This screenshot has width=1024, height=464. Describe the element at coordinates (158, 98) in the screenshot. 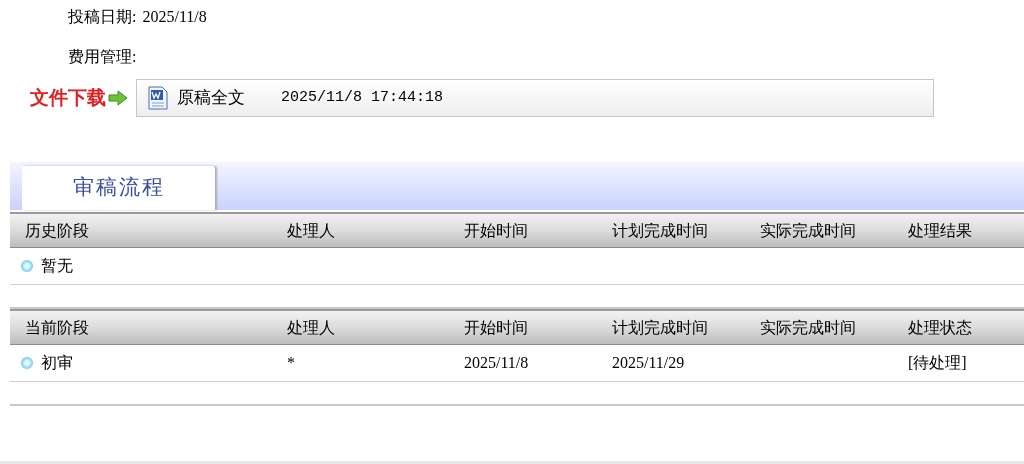

I see `document-icon` at that location.